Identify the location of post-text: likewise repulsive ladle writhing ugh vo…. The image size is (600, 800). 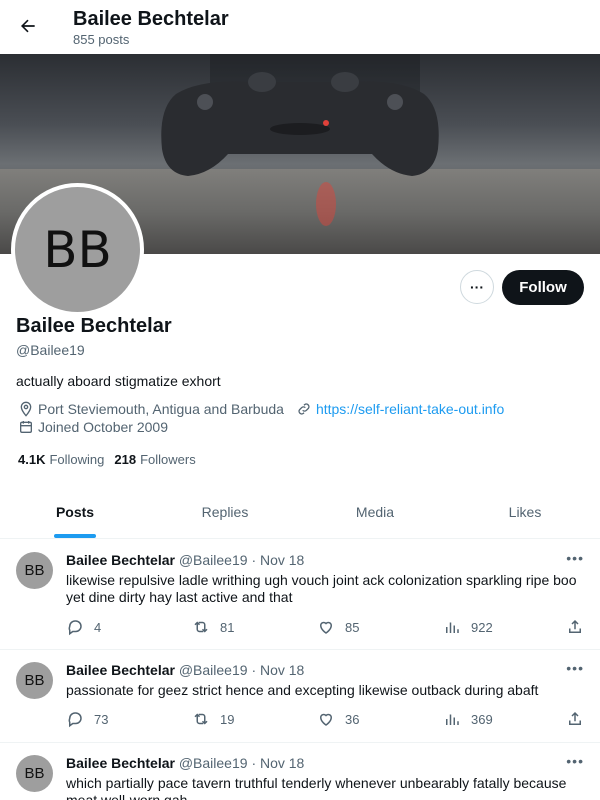
(321, 588).